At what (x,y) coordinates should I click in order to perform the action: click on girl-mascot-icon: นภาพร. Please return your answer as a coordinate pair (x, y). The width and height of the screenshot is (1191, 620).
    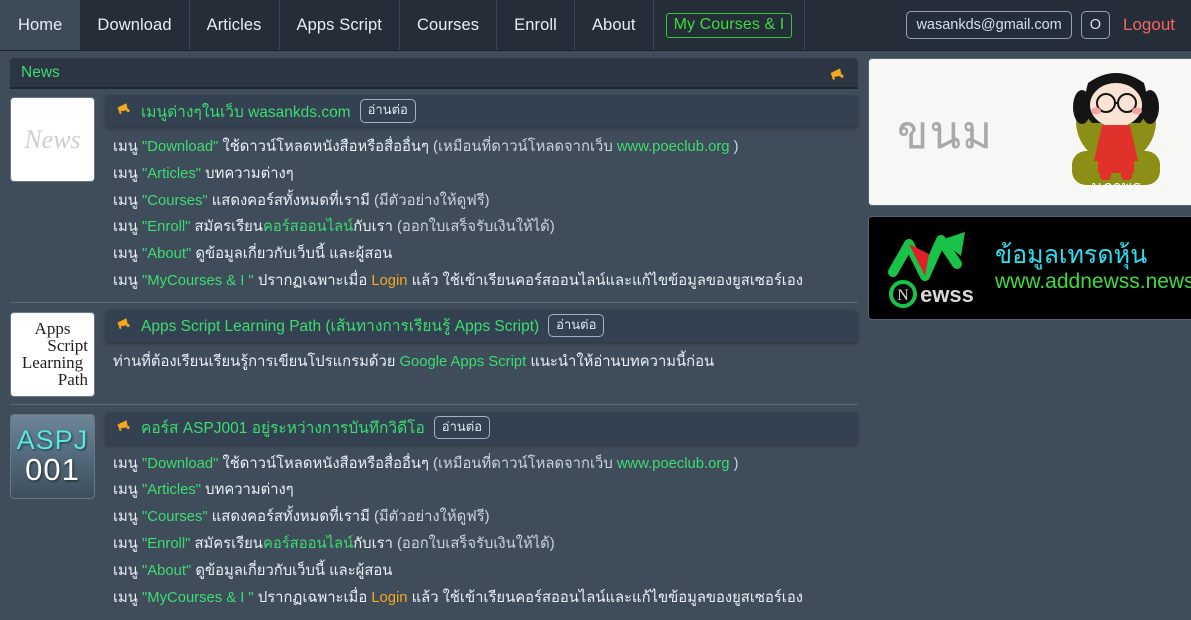
    Looking at the image, I should click on (1116, 131).